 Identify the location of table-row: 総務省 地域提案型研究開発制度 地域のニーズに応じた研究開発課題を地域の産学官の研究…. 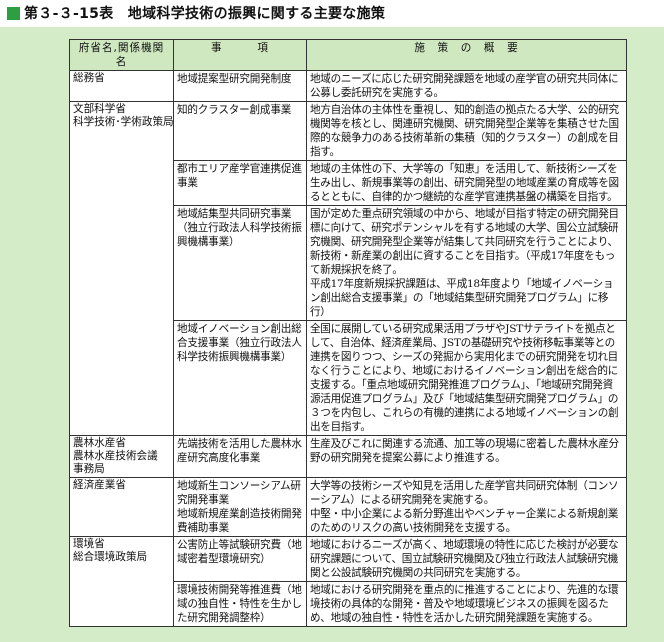
(348, 86).